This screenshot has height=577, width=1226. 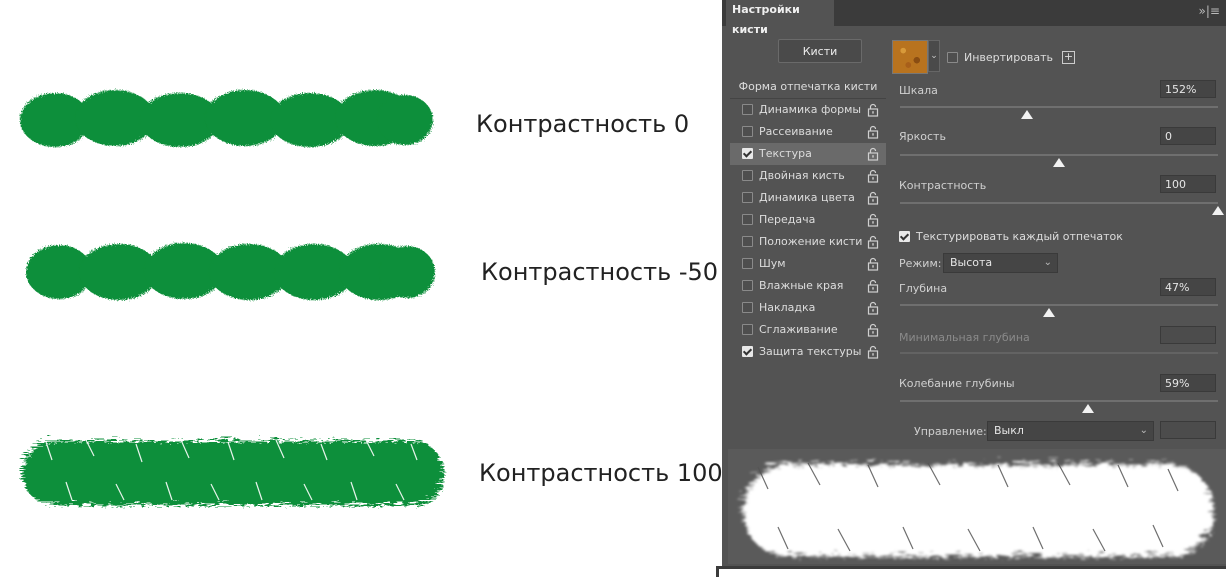 I want to click on depth-slider-thumb, so click(x=1049, y=312).